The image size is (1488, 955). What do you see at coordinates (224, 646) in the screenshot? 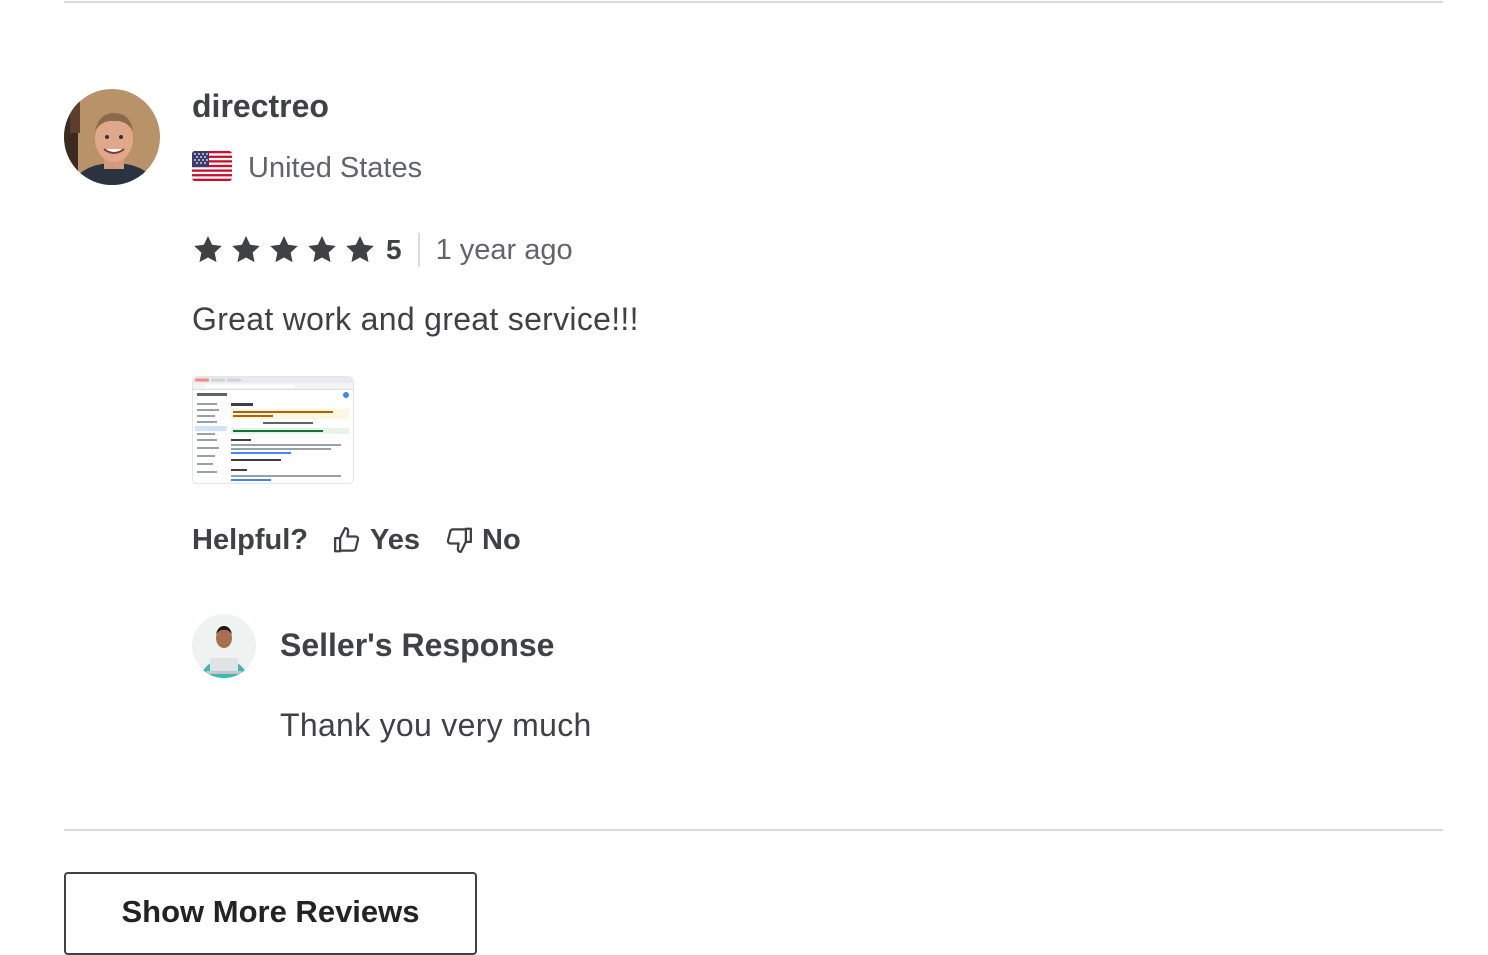
I see `seller-avatar` at bounding box center [224, 646].